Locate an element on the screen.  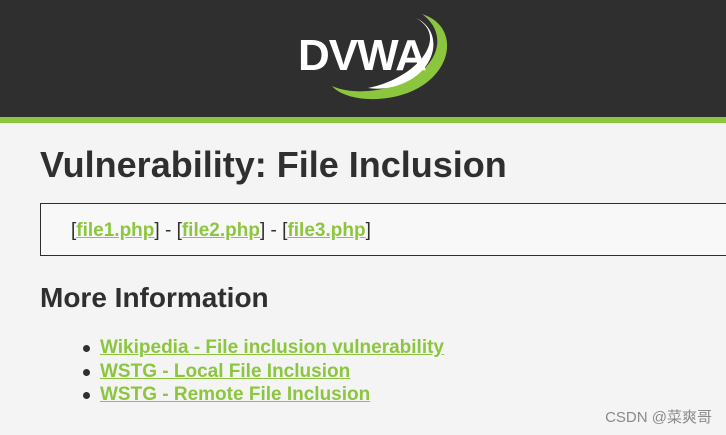
list-item: Wikipedia - File inclusion vulnerability is located at coordinates (263, 348).